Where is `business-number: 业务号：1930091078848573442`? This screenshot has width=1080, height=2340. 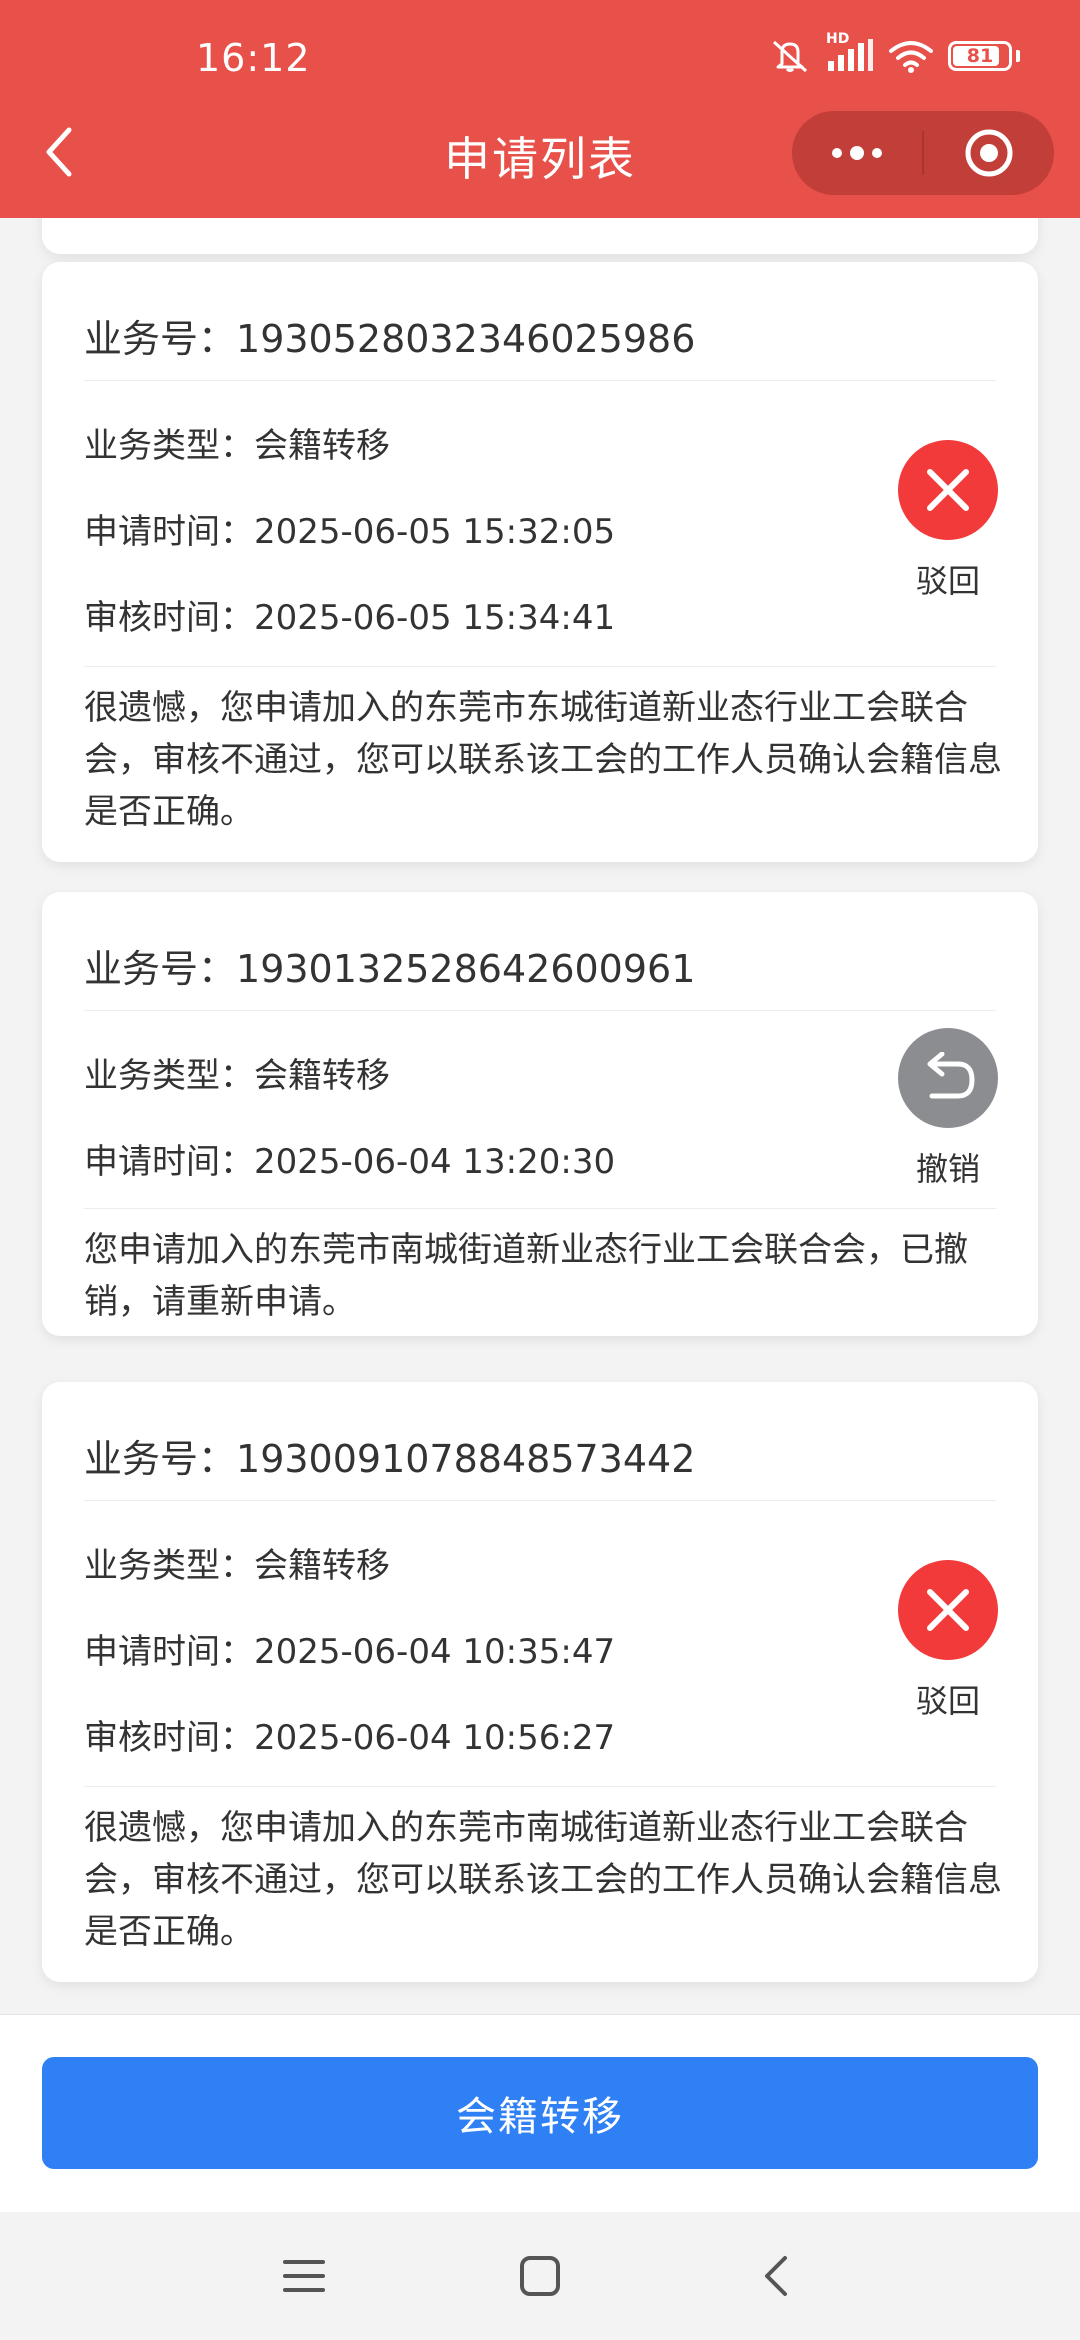
business-number: 业务号：1930091078848573442 is located at coordinates (389, 1455).